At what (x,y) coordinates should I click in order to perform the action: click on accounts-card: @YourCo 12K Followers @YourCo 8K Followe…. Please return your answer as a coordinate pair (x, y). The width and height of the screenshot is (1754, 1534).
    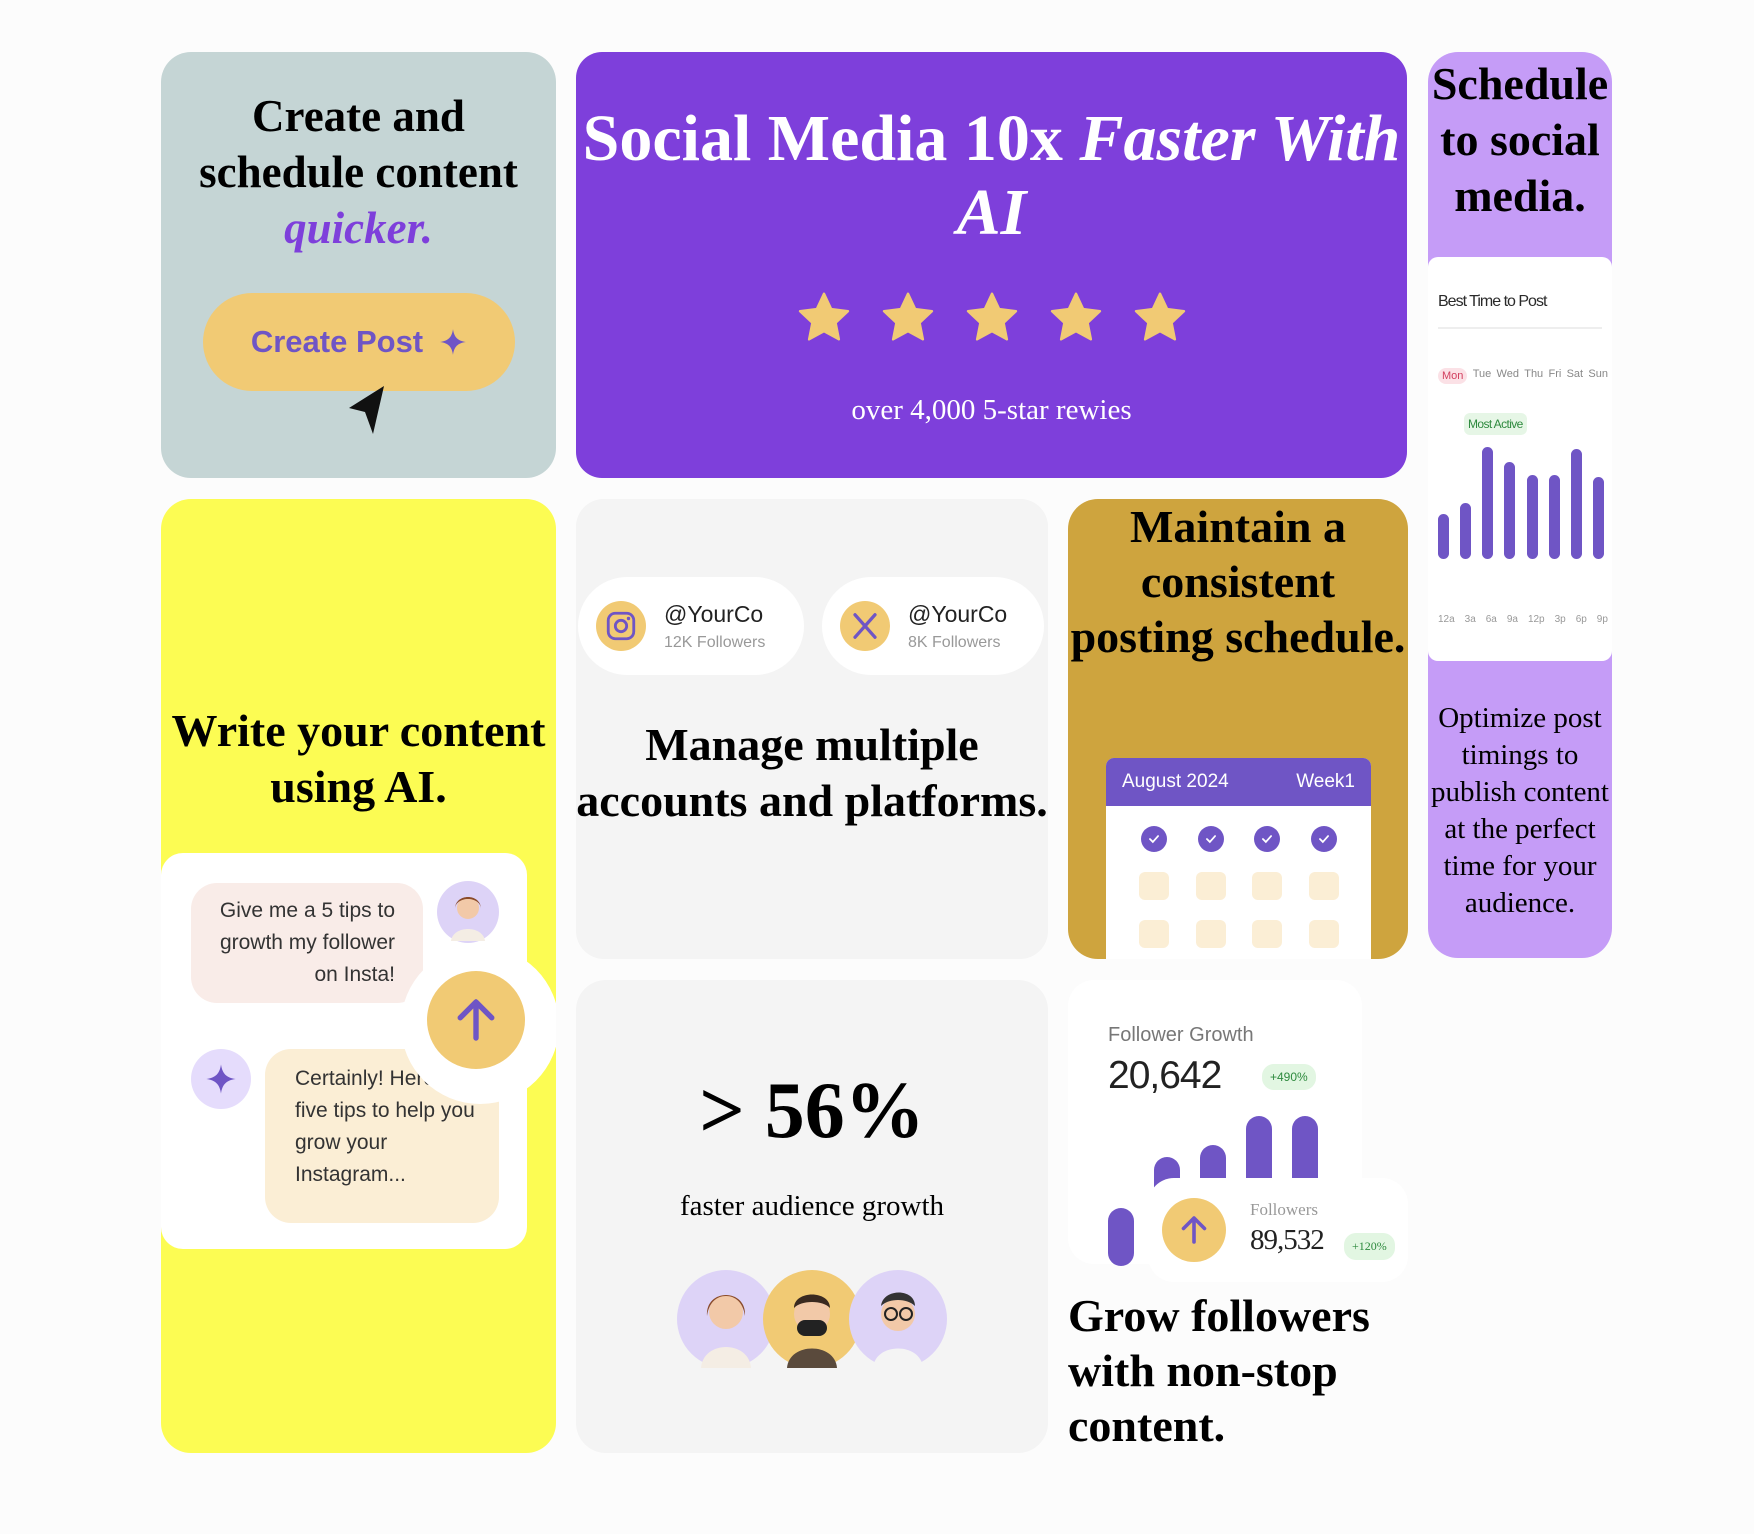
    Looking at the image, I should click on (812, 729).